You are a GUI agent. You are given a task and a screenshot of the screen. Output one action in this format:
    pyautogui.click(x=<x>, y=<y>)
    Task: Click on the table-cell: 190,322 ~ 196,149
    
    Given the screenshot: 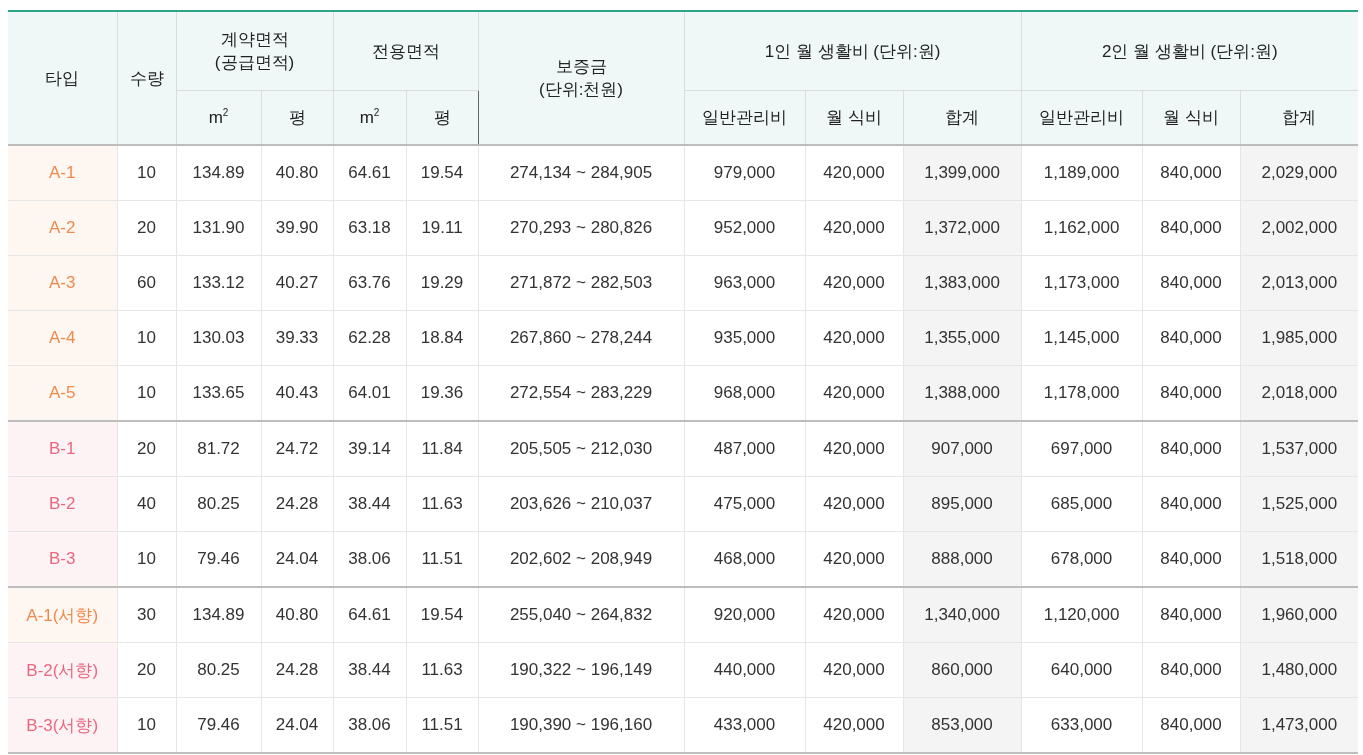 What is the action you would take?
    pyautogui.click(x=581, y=670)
    